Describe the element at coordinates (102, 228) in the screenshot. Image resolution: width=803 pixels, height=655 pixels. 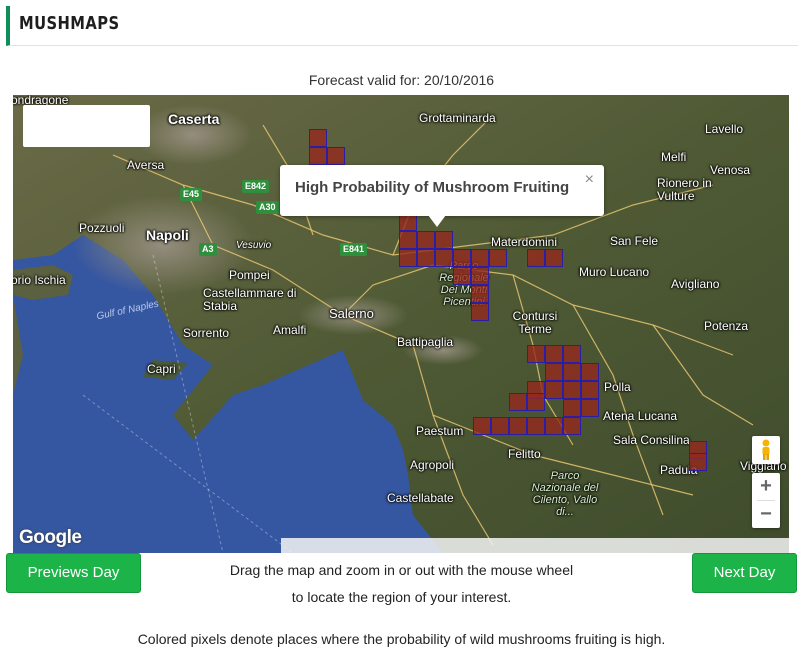
I see `place-label: Pozzuoli` at that location.